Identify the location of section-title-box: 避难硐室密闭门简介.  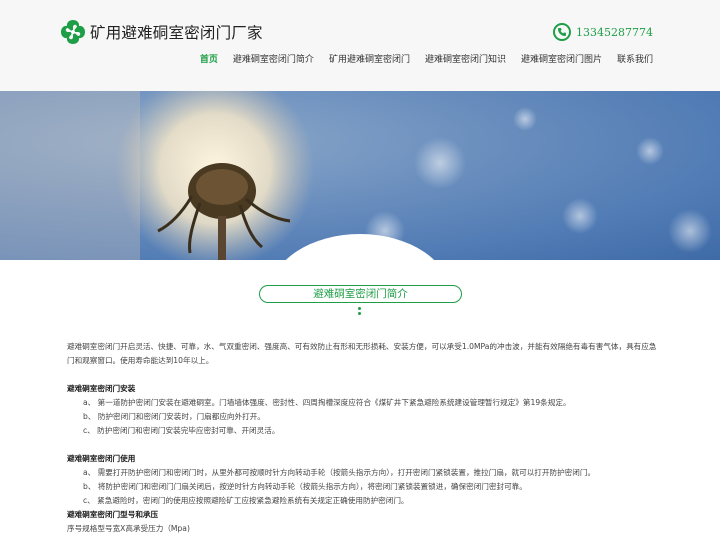
(360, 294).